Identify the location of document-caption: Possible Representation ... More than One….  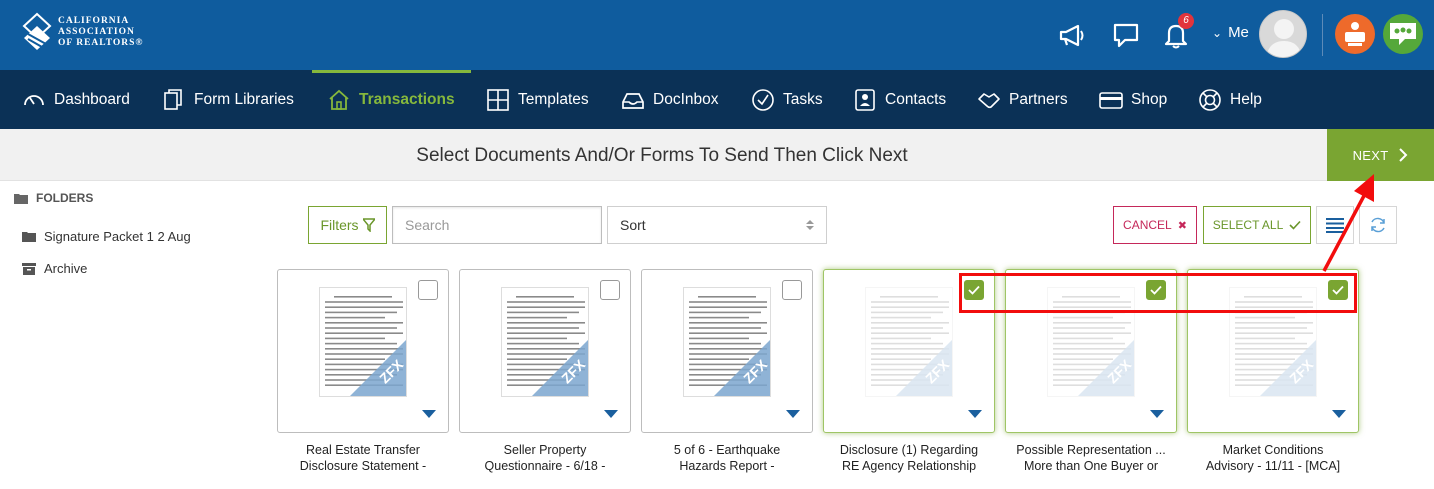
(1091, 458).